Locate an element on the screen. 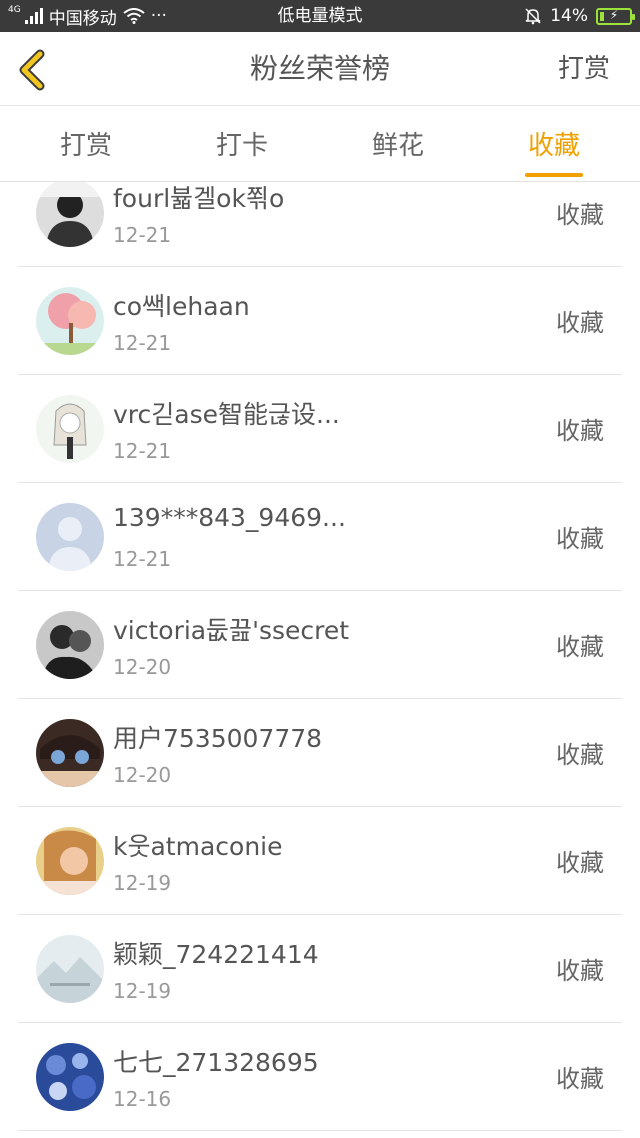 The width and height of the screenshot is (640, 1138). status-bar: 4G 中国移动 ··· 低电量模式 14% ⚡ is located at coordinates (320, 16).